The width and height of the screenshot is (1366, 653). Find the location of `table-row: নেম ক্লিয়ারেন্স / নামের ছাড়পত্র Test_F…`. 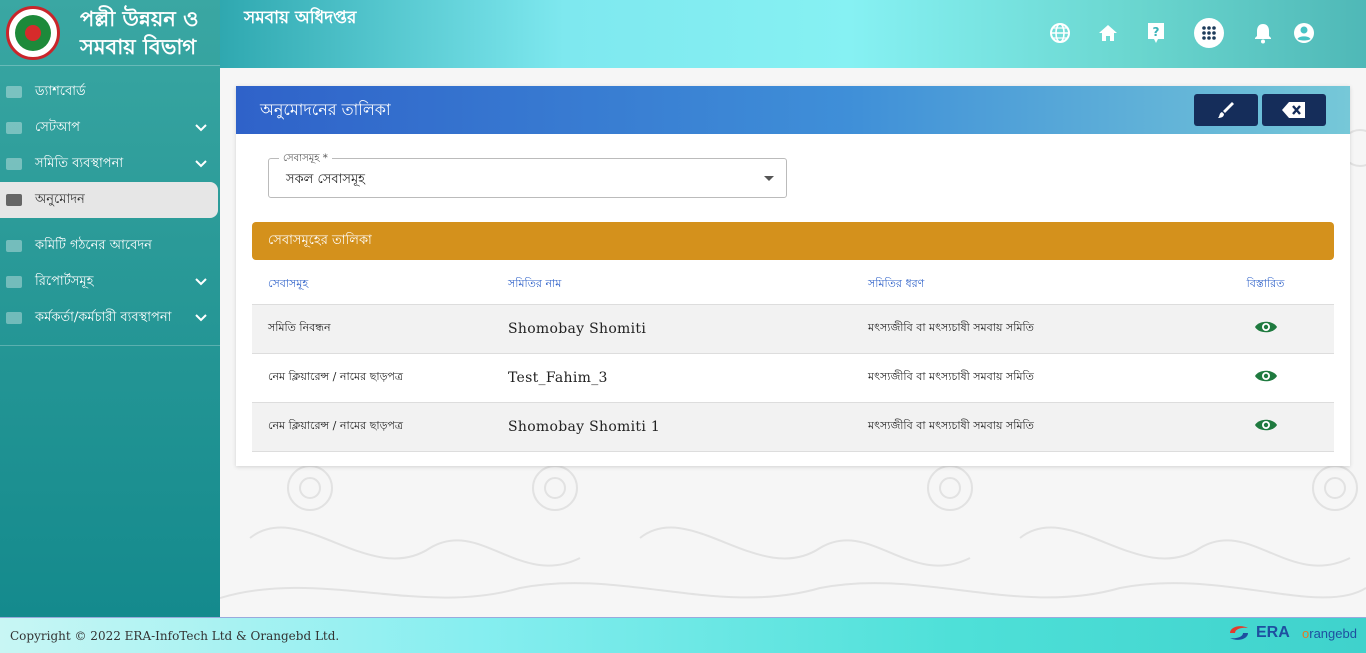

table-row: নেম ক্লিয়ারেন্স / নামের ছাড়পত্র Test_F… is located at coordinates (793, 378).